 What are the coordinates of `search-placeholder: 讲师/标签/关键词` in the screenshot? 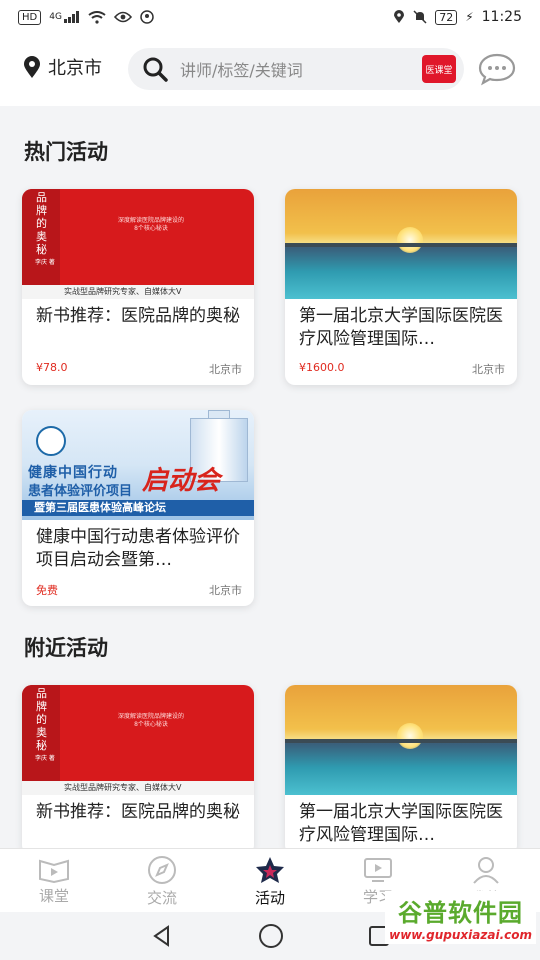 It's located at (241, 70).